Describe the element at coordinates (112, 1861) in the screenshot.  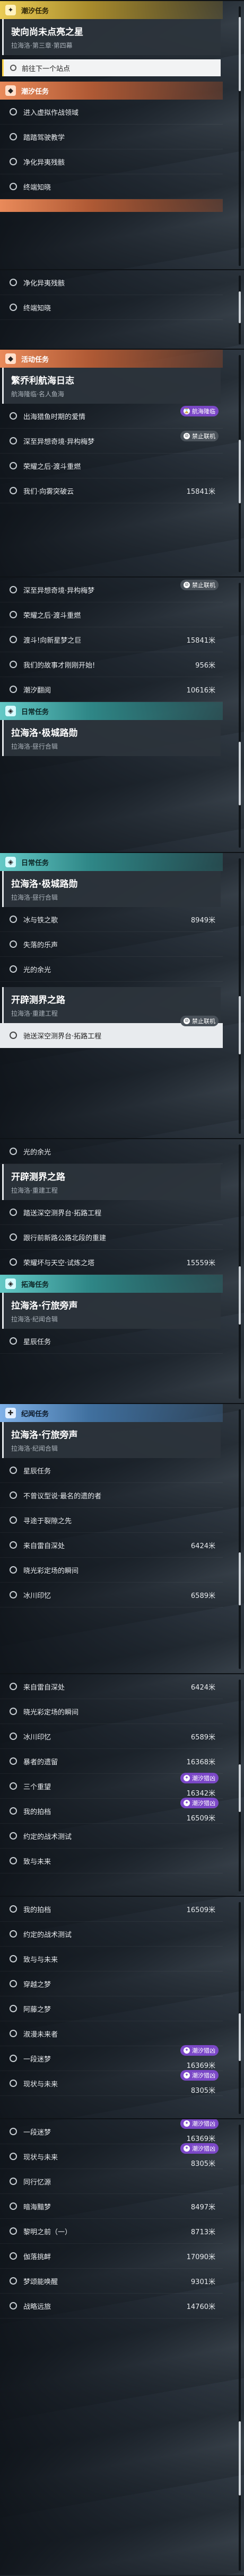
I see `list-item: 致与未来` at that location.